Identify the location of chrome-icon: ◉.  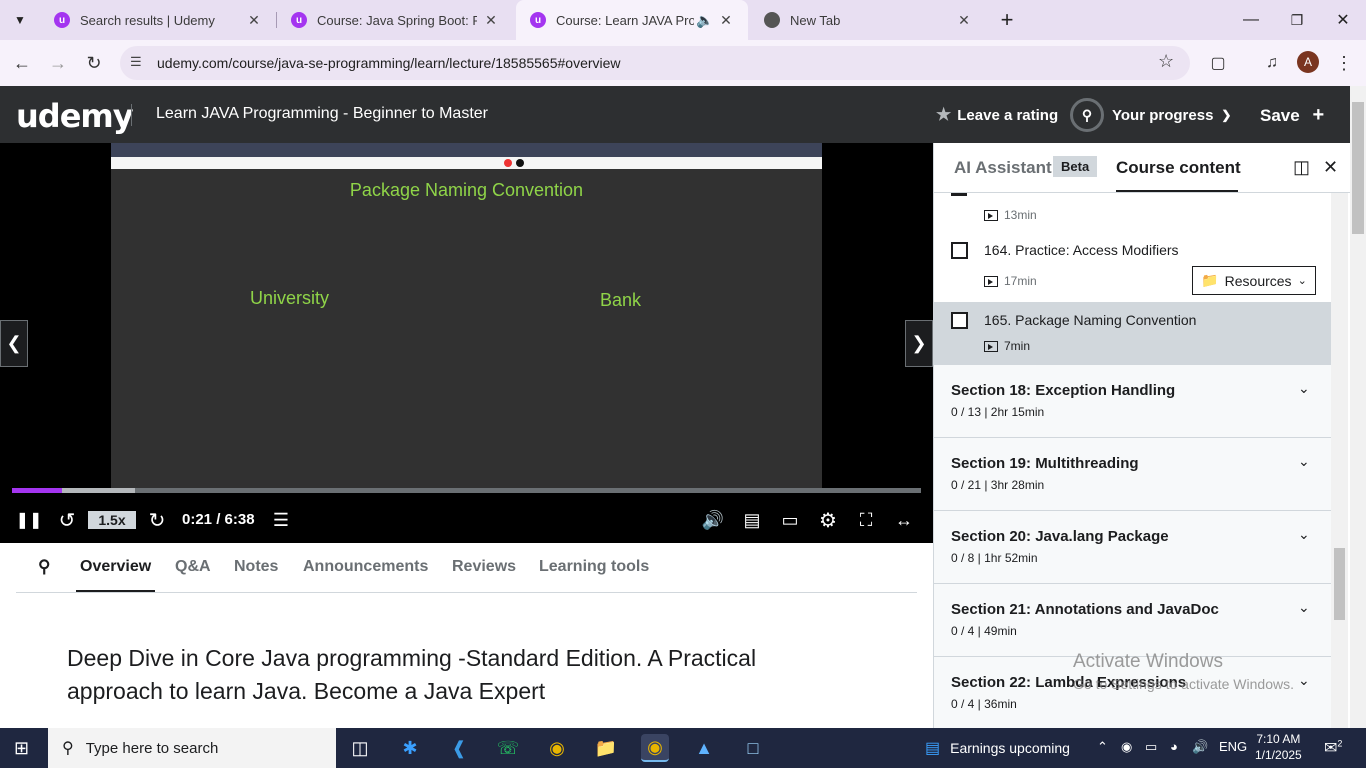
(557, 748).